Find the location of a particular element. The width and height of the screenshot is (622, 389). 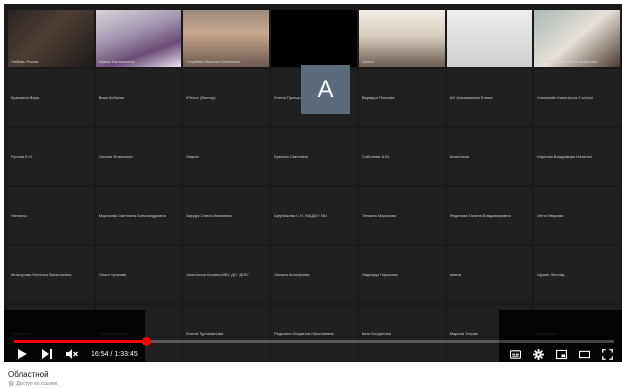

participant-tile: Ольга Чулкова is located at coordinates (138, 274).